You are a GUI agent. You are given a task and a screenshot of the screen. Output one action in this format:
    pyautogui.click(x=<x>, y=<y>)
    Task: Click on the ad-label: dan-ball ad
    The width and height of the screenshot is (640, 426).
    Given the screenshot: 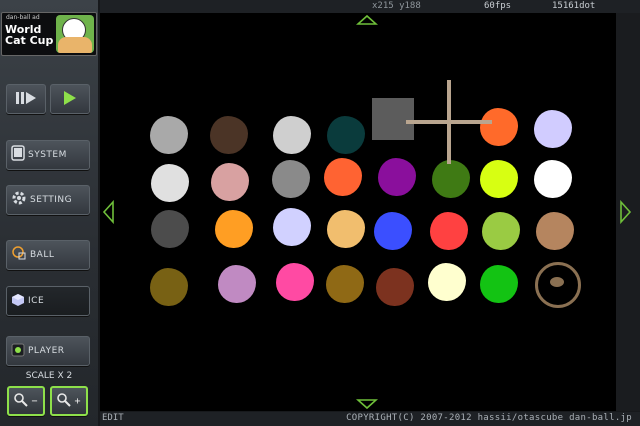 What is the action you would take?
    pyautogui.click(x=23, y=17)
    